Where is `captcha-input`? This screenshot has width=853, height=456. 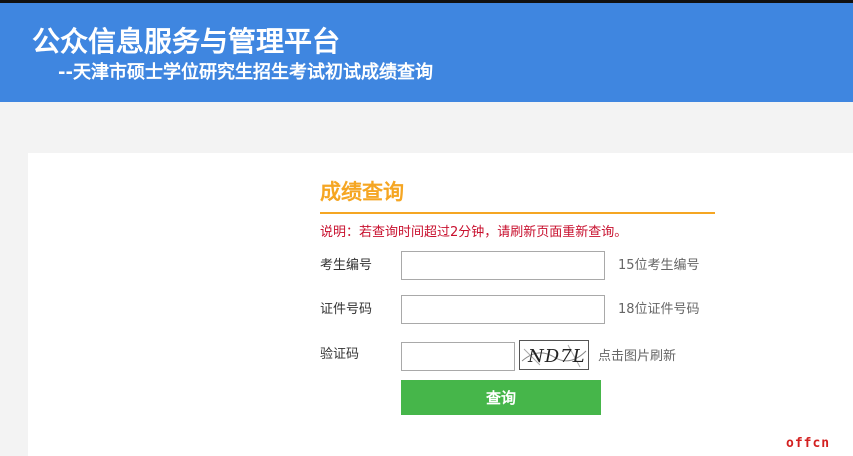
captcha-input is located at coordinates (458, 356).